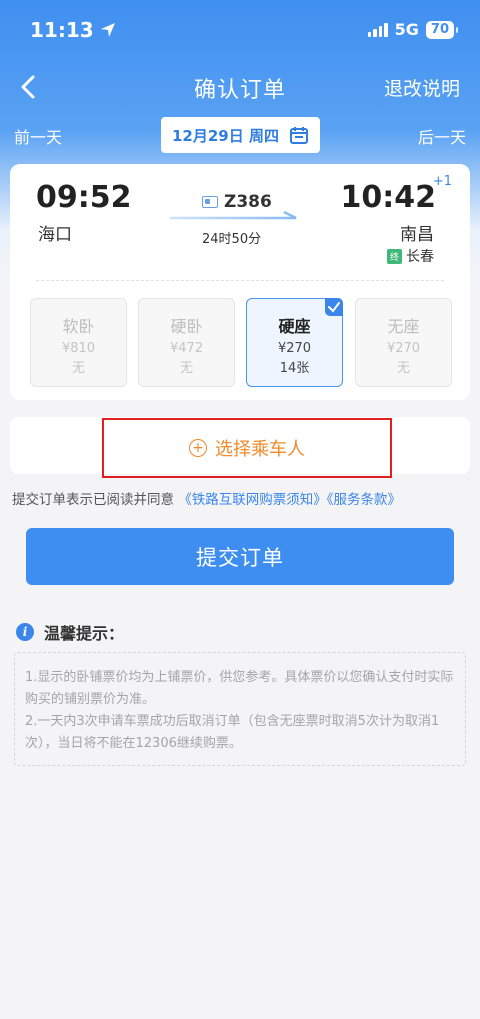 The image size is (480, 1019). Describe the element at coordinates (442, 181) in the screenshot. I see `day-offset: +1` at that location.